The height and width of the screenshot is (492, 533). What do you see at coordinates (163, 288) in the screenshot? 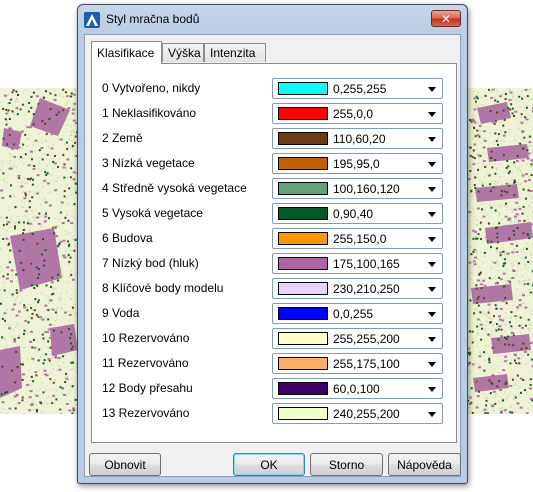
I see `class-label: 8 Klíčové body modelu` at bounding box center [163, 288].